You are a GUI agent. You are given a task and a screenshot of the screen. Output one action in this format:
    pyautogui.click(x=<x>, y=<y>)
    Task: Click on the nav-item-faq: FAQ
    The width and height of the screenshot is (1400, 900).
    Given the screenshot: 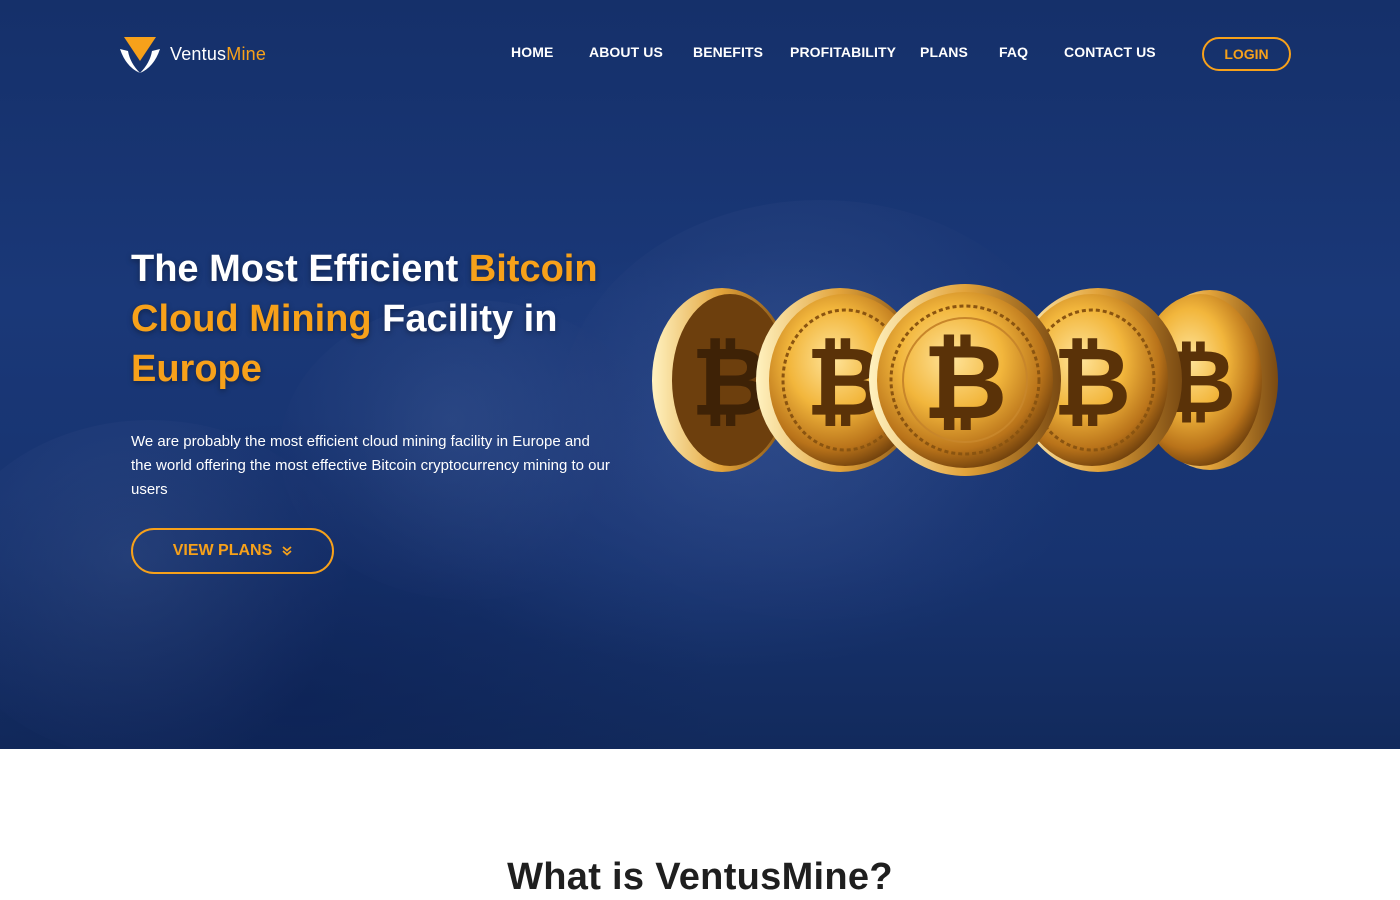 What is the action you would take?
    pyautogui.click(x=1013, y=52)
    